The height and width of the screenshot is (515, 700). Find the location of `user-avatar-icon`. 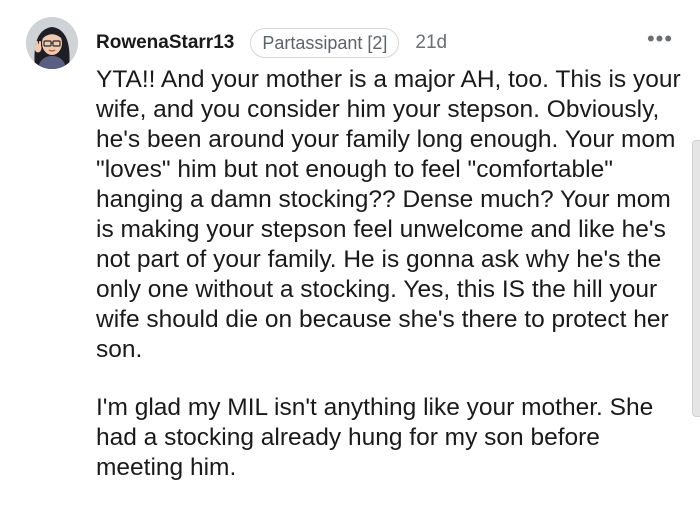

user-avatar-icon is located at coordinates (52, 43).